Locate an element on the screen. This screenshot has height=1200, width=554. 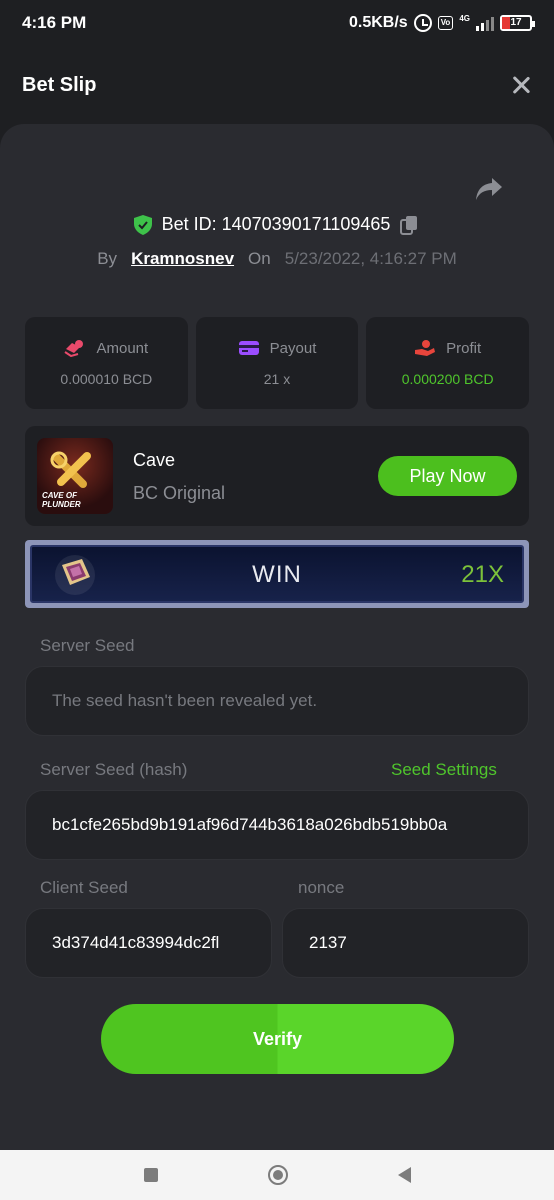
stat-value: 0.000200 BCD is located at coordinates (447, 379).